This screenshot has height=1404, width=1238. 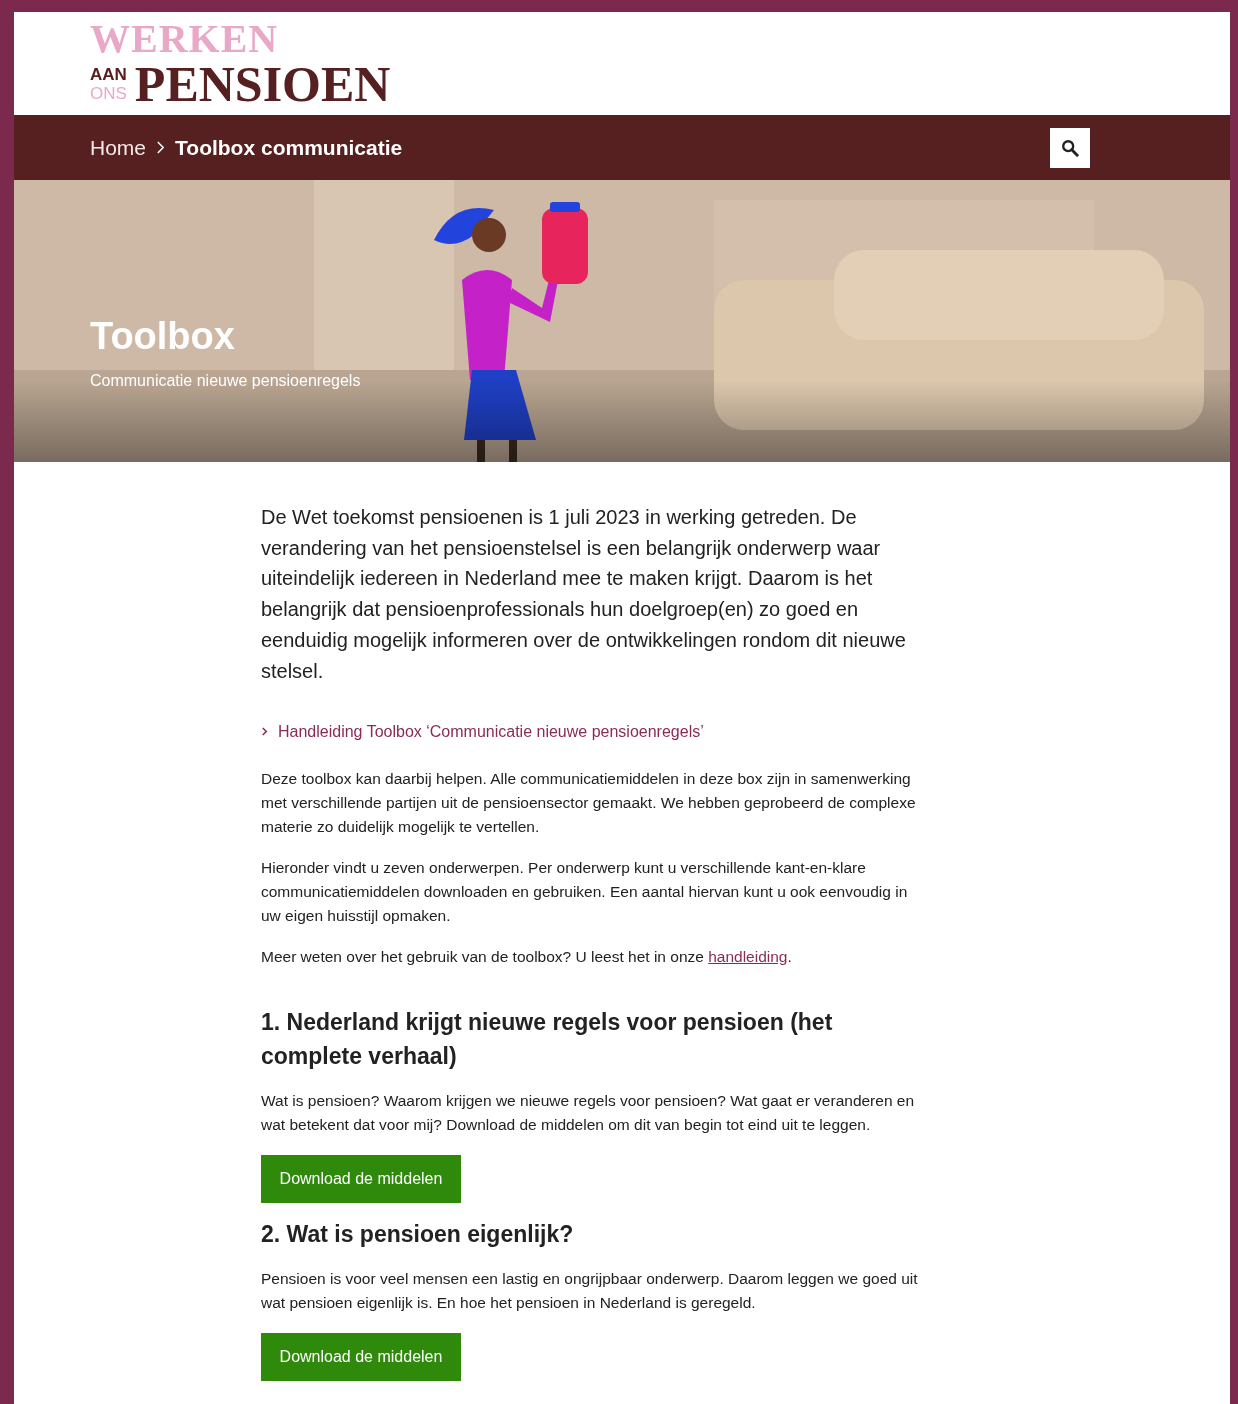 What do you see at coordinates (118, 147) in the screenshot?
I see `breadcrumb-link: Home` at bounding box center [118, 147].